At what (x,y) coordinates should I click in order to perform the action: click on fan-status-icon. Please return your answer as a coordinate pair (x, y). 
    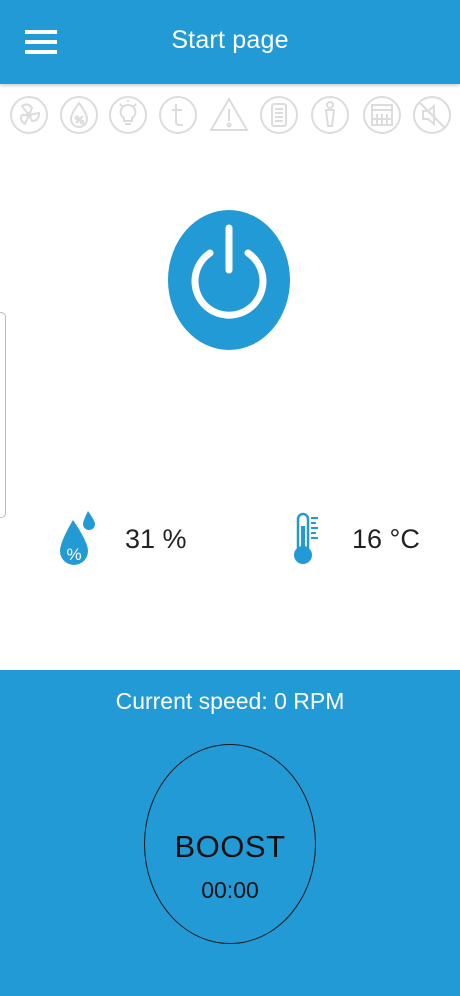
    Looking at the image, I should click on (29, 115).